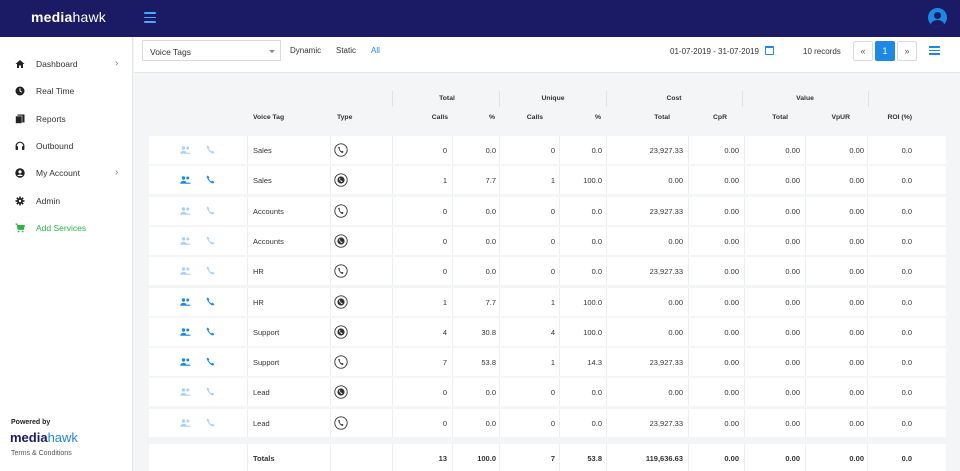 Image resolution: width=960 pixels, height=471 pixels. I want to click on col-vpur: VpUR, so click(840, 117).